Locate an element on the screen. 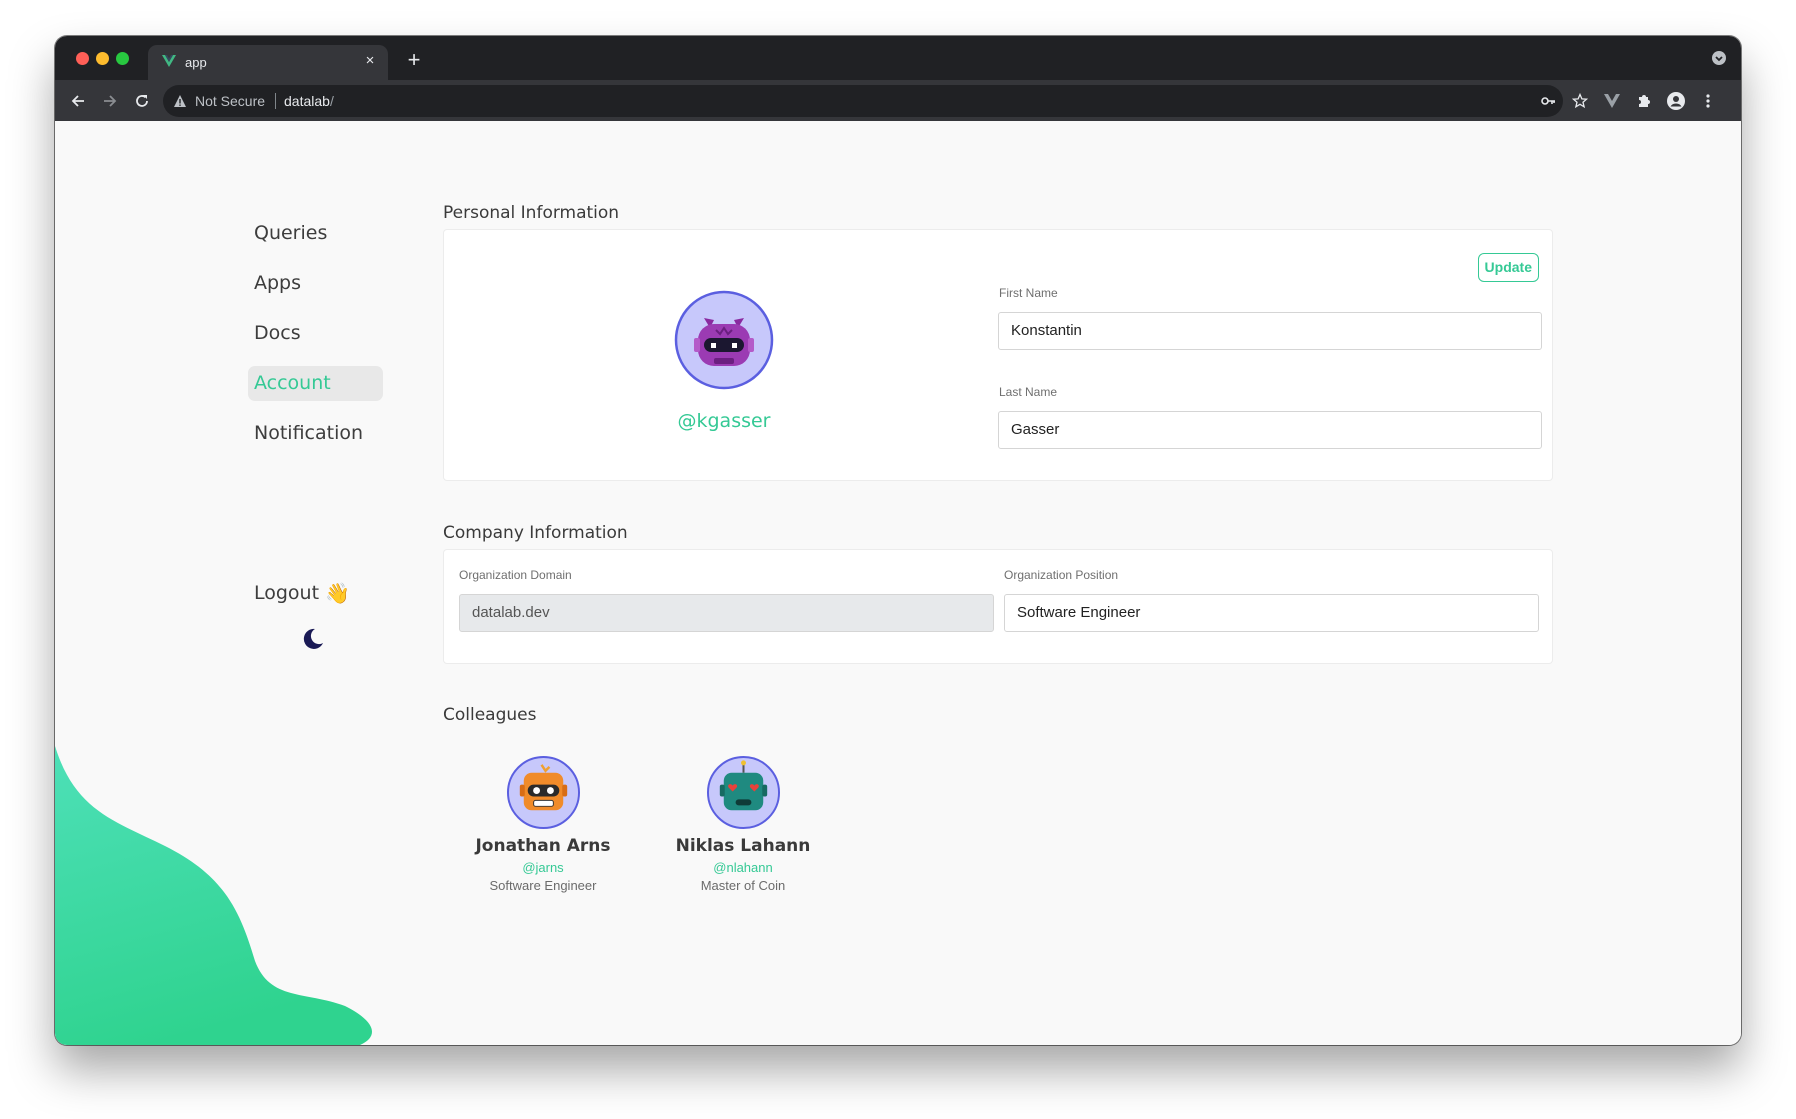  last-name-label: Last Name is located at coordinates (1028, 392).